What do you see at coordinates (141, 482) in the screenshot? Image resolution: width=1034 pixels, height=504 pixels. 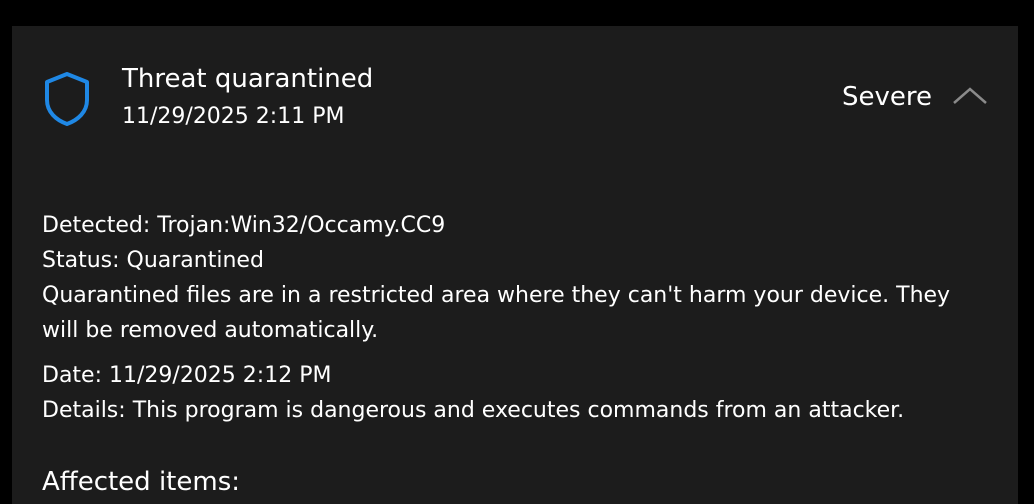 I see `affected-items-heading: Affected items:` at bounding box center [141, 482].